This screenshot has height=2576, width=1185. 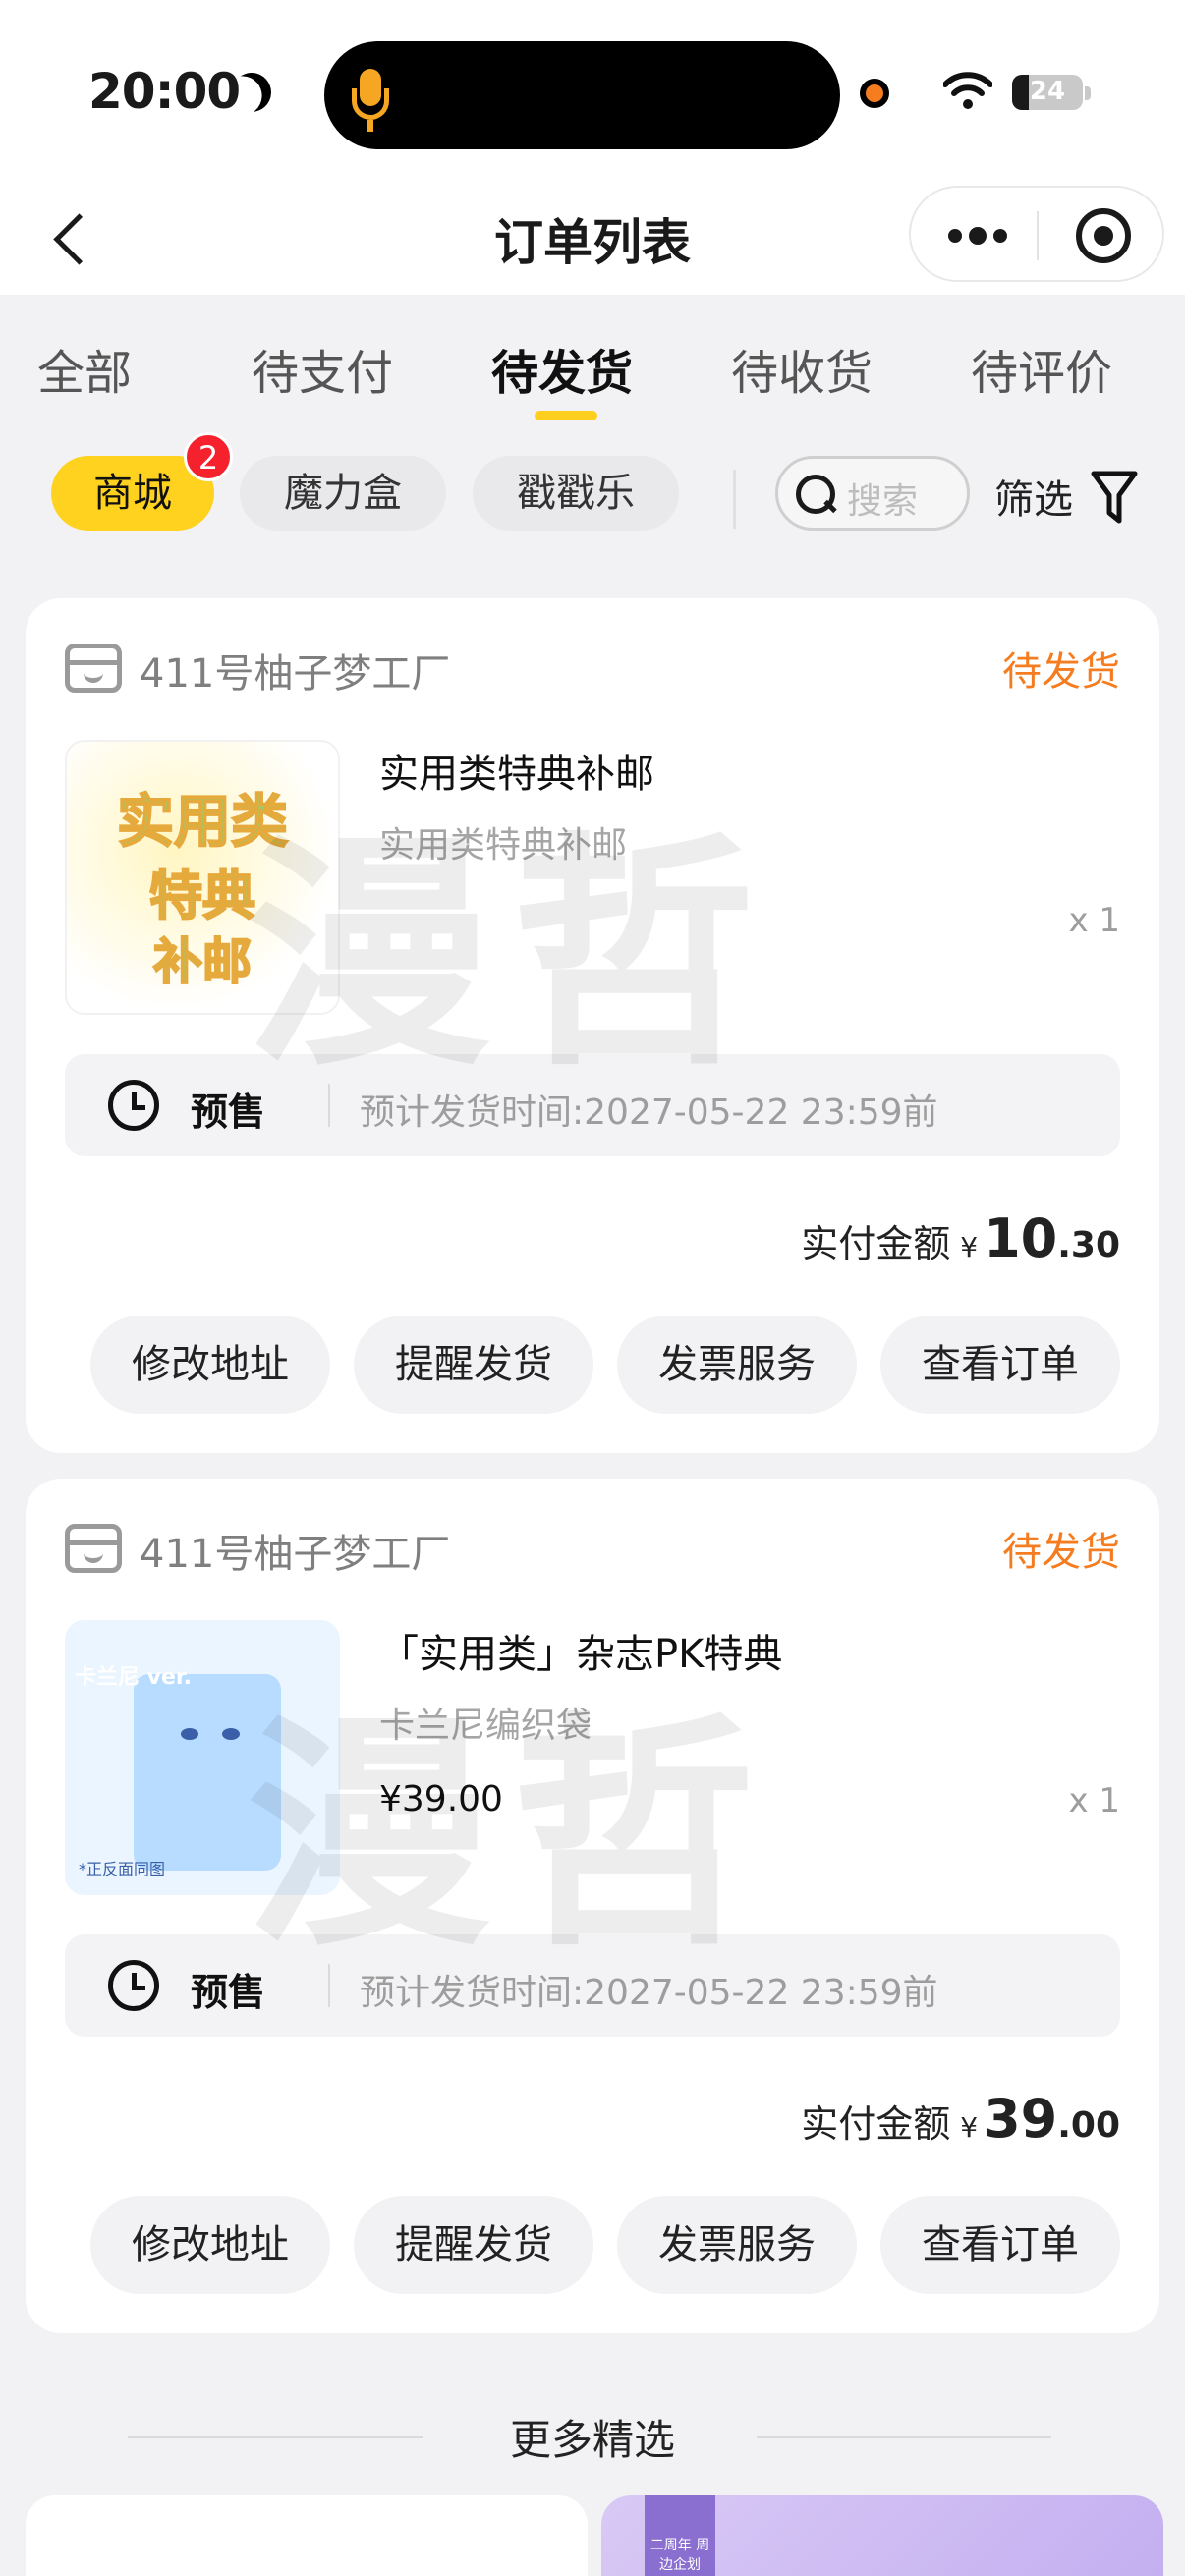 I want to click on close-mini-program-icon, so click(x=1104, y=235).